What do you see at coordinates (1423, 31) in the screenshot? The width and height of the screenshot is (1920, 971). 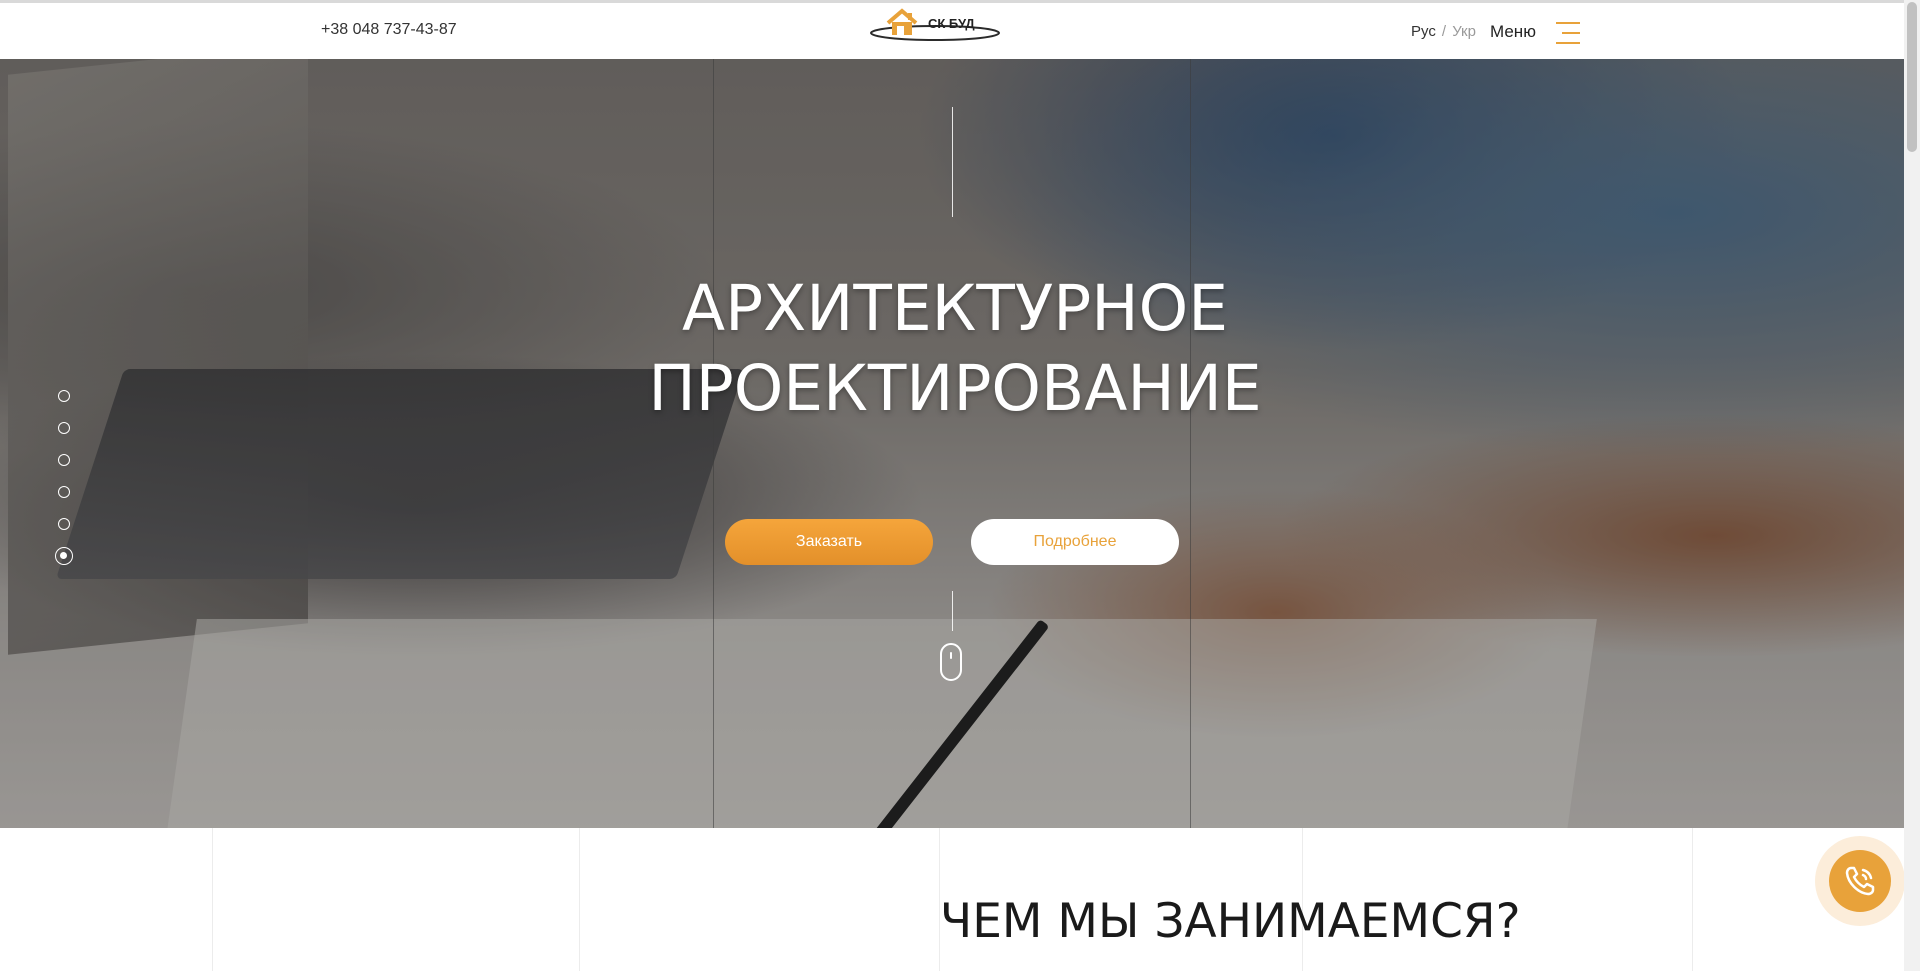 I see `lang-ru-link: Рус` at bounding box center [1423, 31].